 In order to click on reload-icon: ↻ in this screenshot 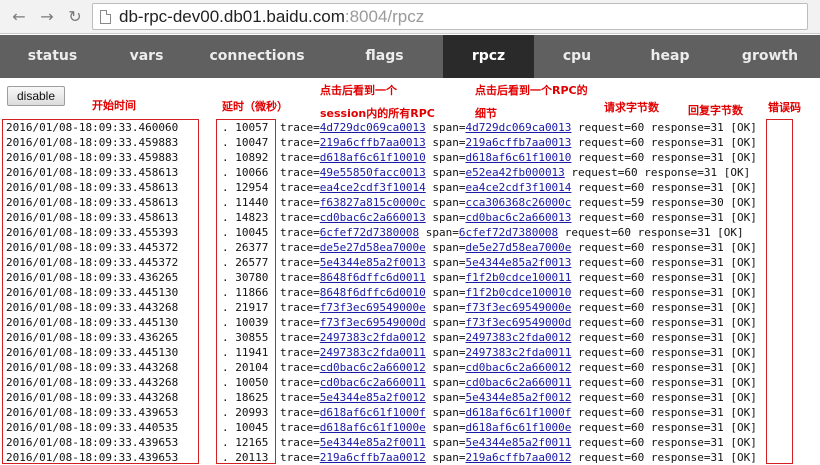, I will do `click(75, 17)`.